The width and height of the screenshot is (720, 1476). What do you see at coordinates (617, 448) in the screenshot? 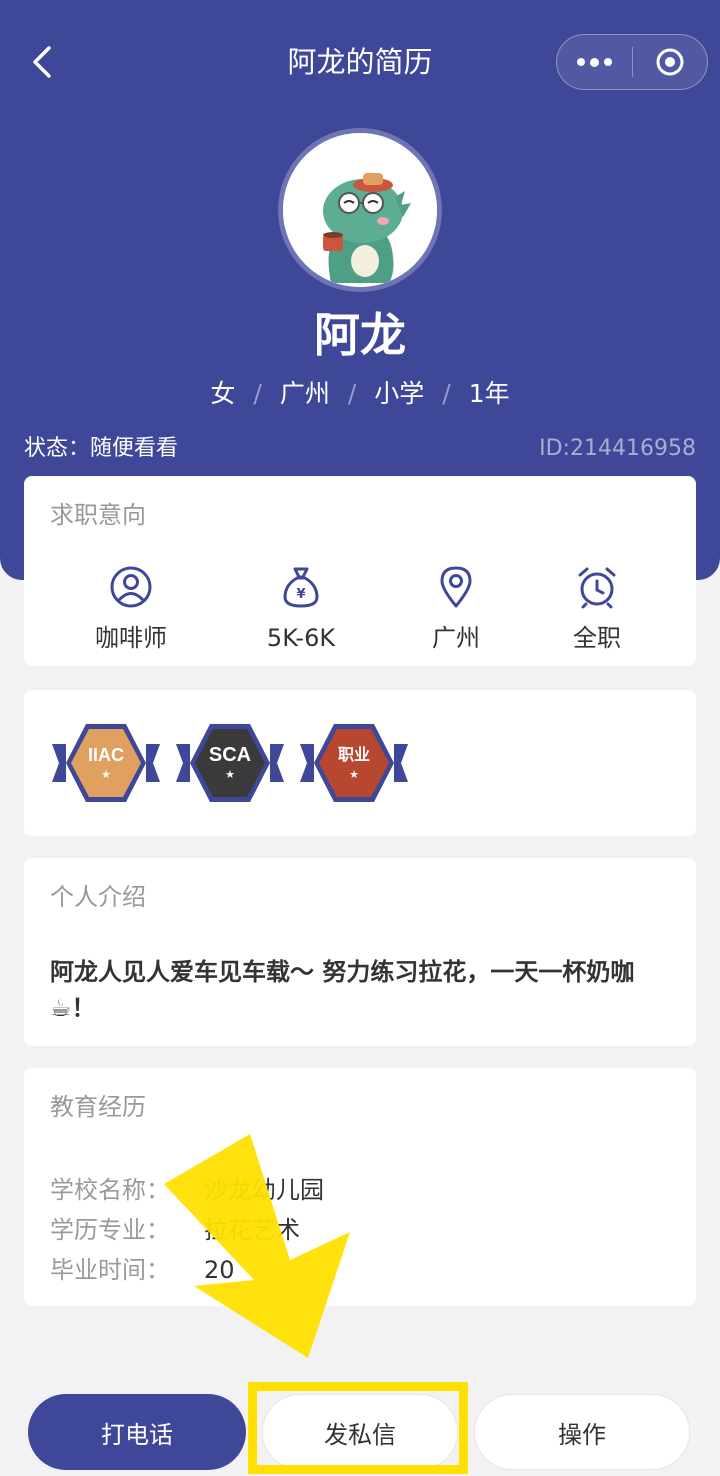
I see `user-id: ID:214416958` at bounding box center [617, 448].